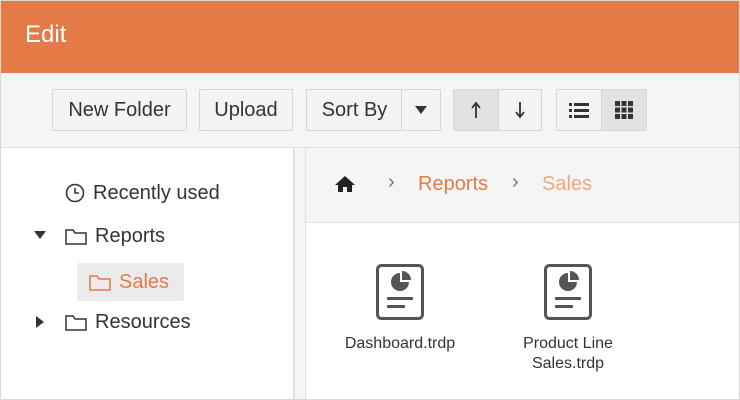 Image resolution: width=740 pixels, height=400 pixels. Describe the element at coordinates (46, 34) in the screenshot. I see `dialog-title: Edit` at that location.